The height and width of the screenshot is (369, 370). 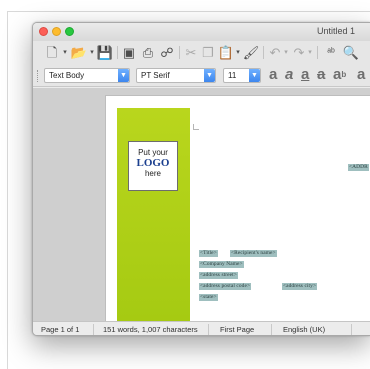 I want to click on page-number-status: Page 1 of 1, so click(x=60, y=329).